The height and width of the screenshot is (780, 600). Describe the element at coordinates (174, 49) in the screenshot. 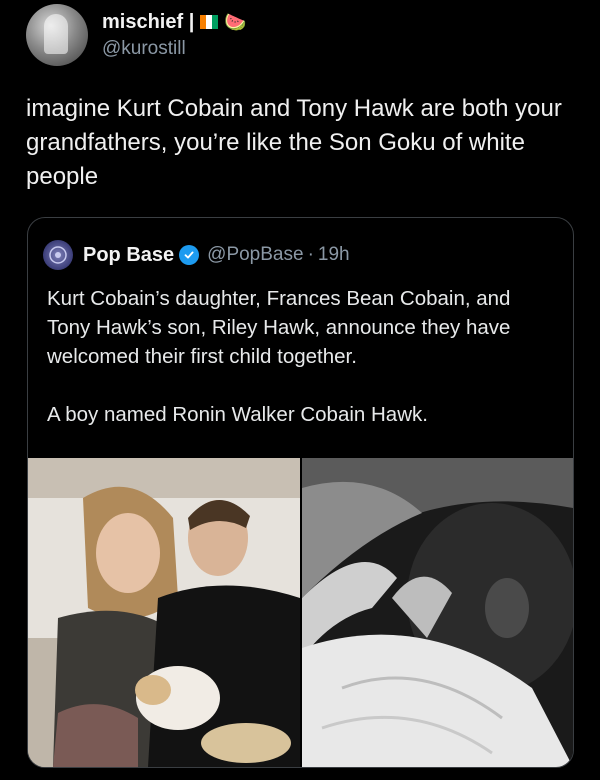

I see `author-handle: @kurostill` at that location.